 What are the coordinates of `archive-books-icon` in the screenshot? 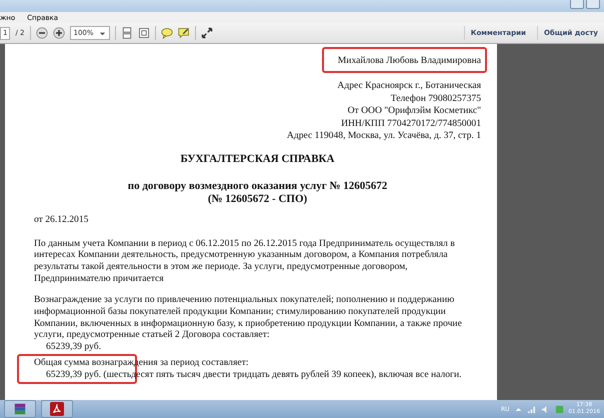 It's located at (20, 409).